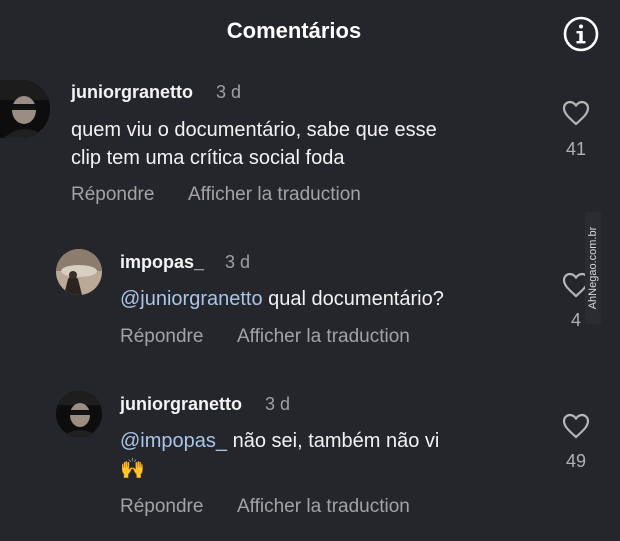 The image size is (620, 541). I want to click on mention-link: @juniorgranetto, so click(191, 299).